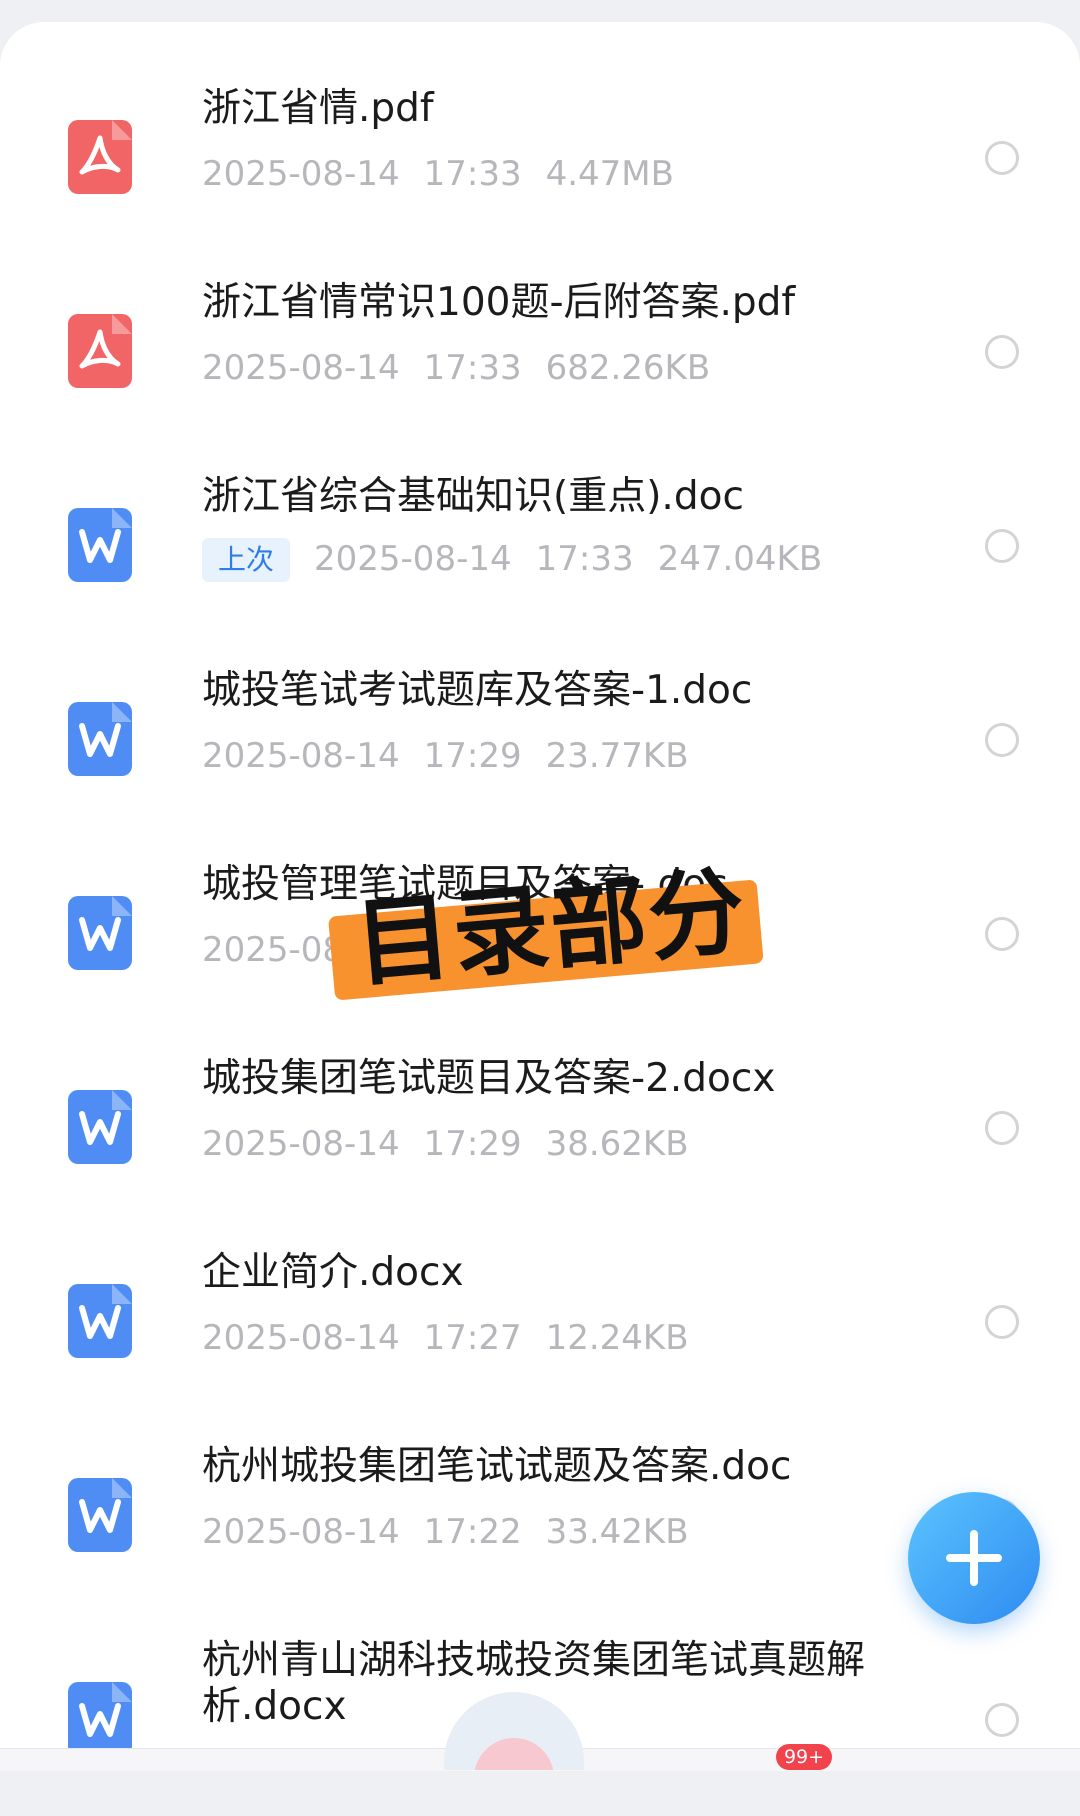 This screenshot has height=1816, width=1080. I want to click on add-button, so click(974, 1558).